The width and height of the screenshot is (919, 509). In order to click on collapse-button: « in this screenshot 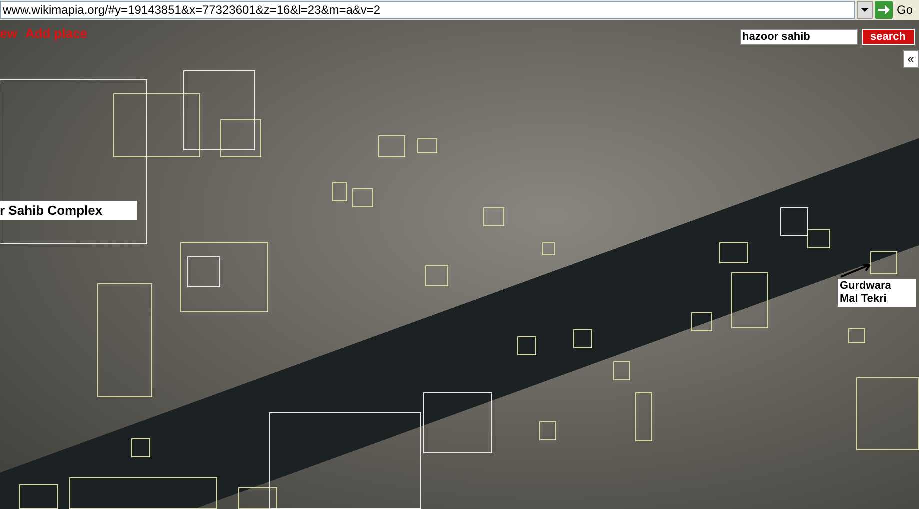, I will do `click(911, 59)`.